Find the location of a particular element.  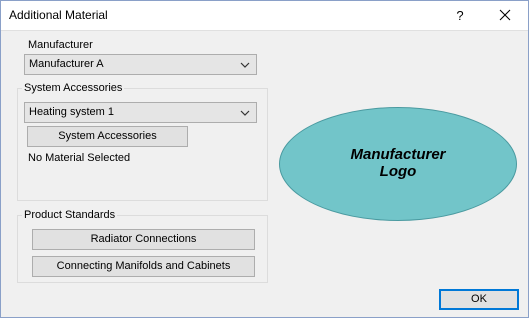

help-button: ? is located at coordinates (460, 15).